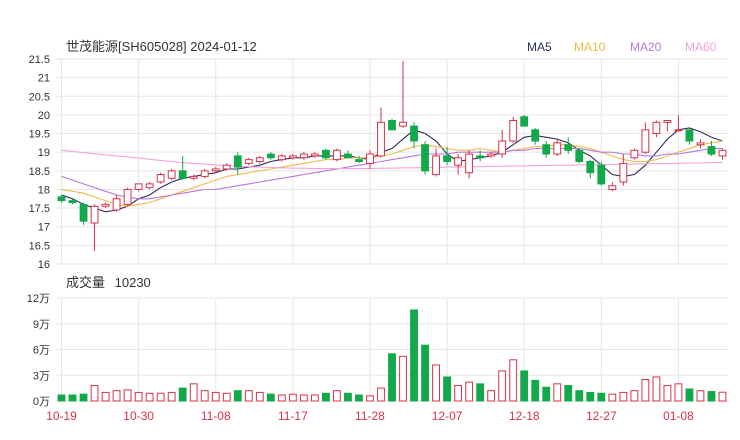  What do you see at coordinates (39, 172) in the screenshot?
I see `price-tick-label: 18.5` at bounding box center [39, 172].